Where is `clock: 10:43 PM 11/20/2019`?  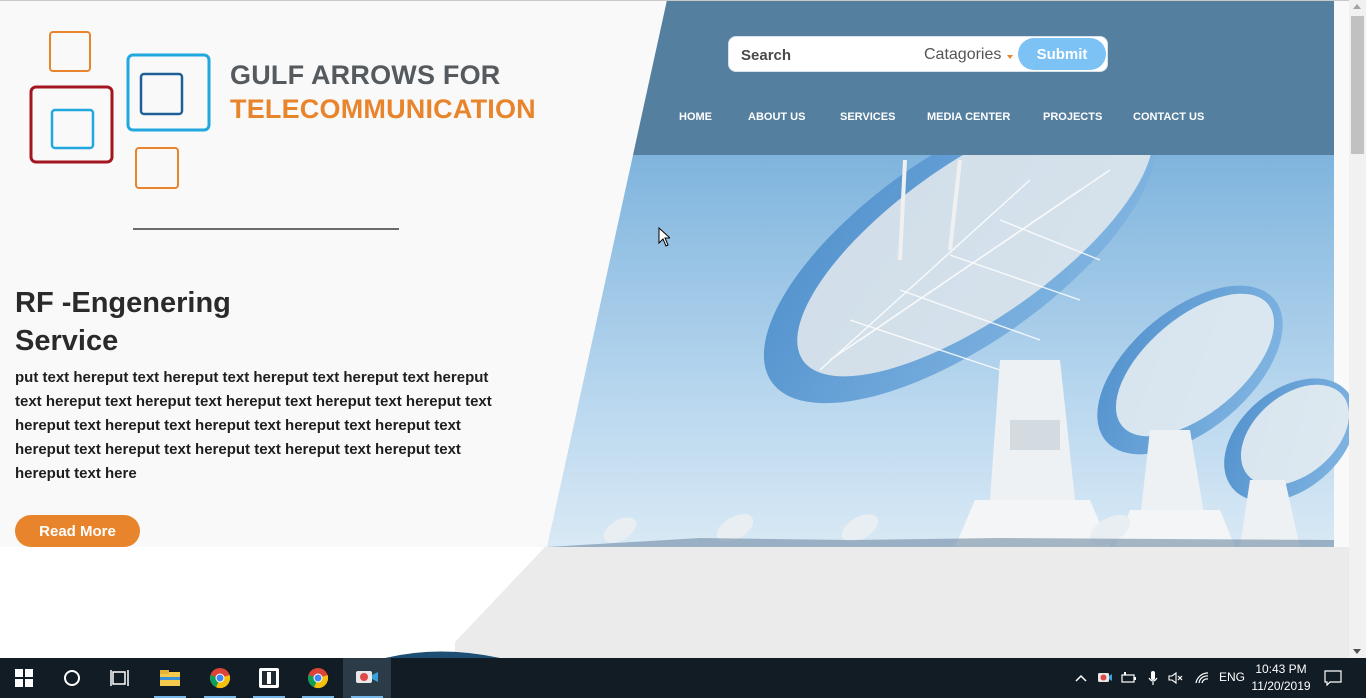 clock: 10:43 PM 11/20/2019 is located at coordinates (1281, 678).